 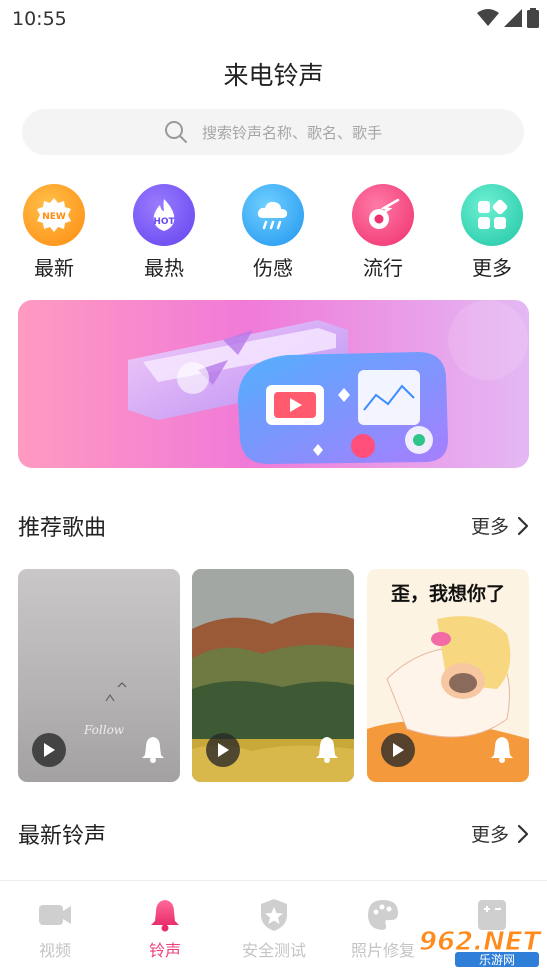 I want to click on latest-header: 最新铃声 更多, so click(x=273, y=833).